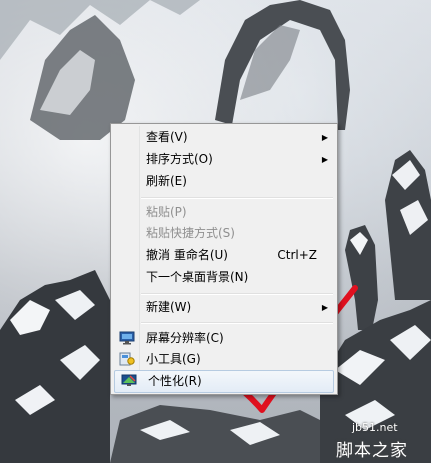  Describe the element at coordinates (179, 159) in the screenshot. I see `menu-item-label: 排序方式(O)` at that location.